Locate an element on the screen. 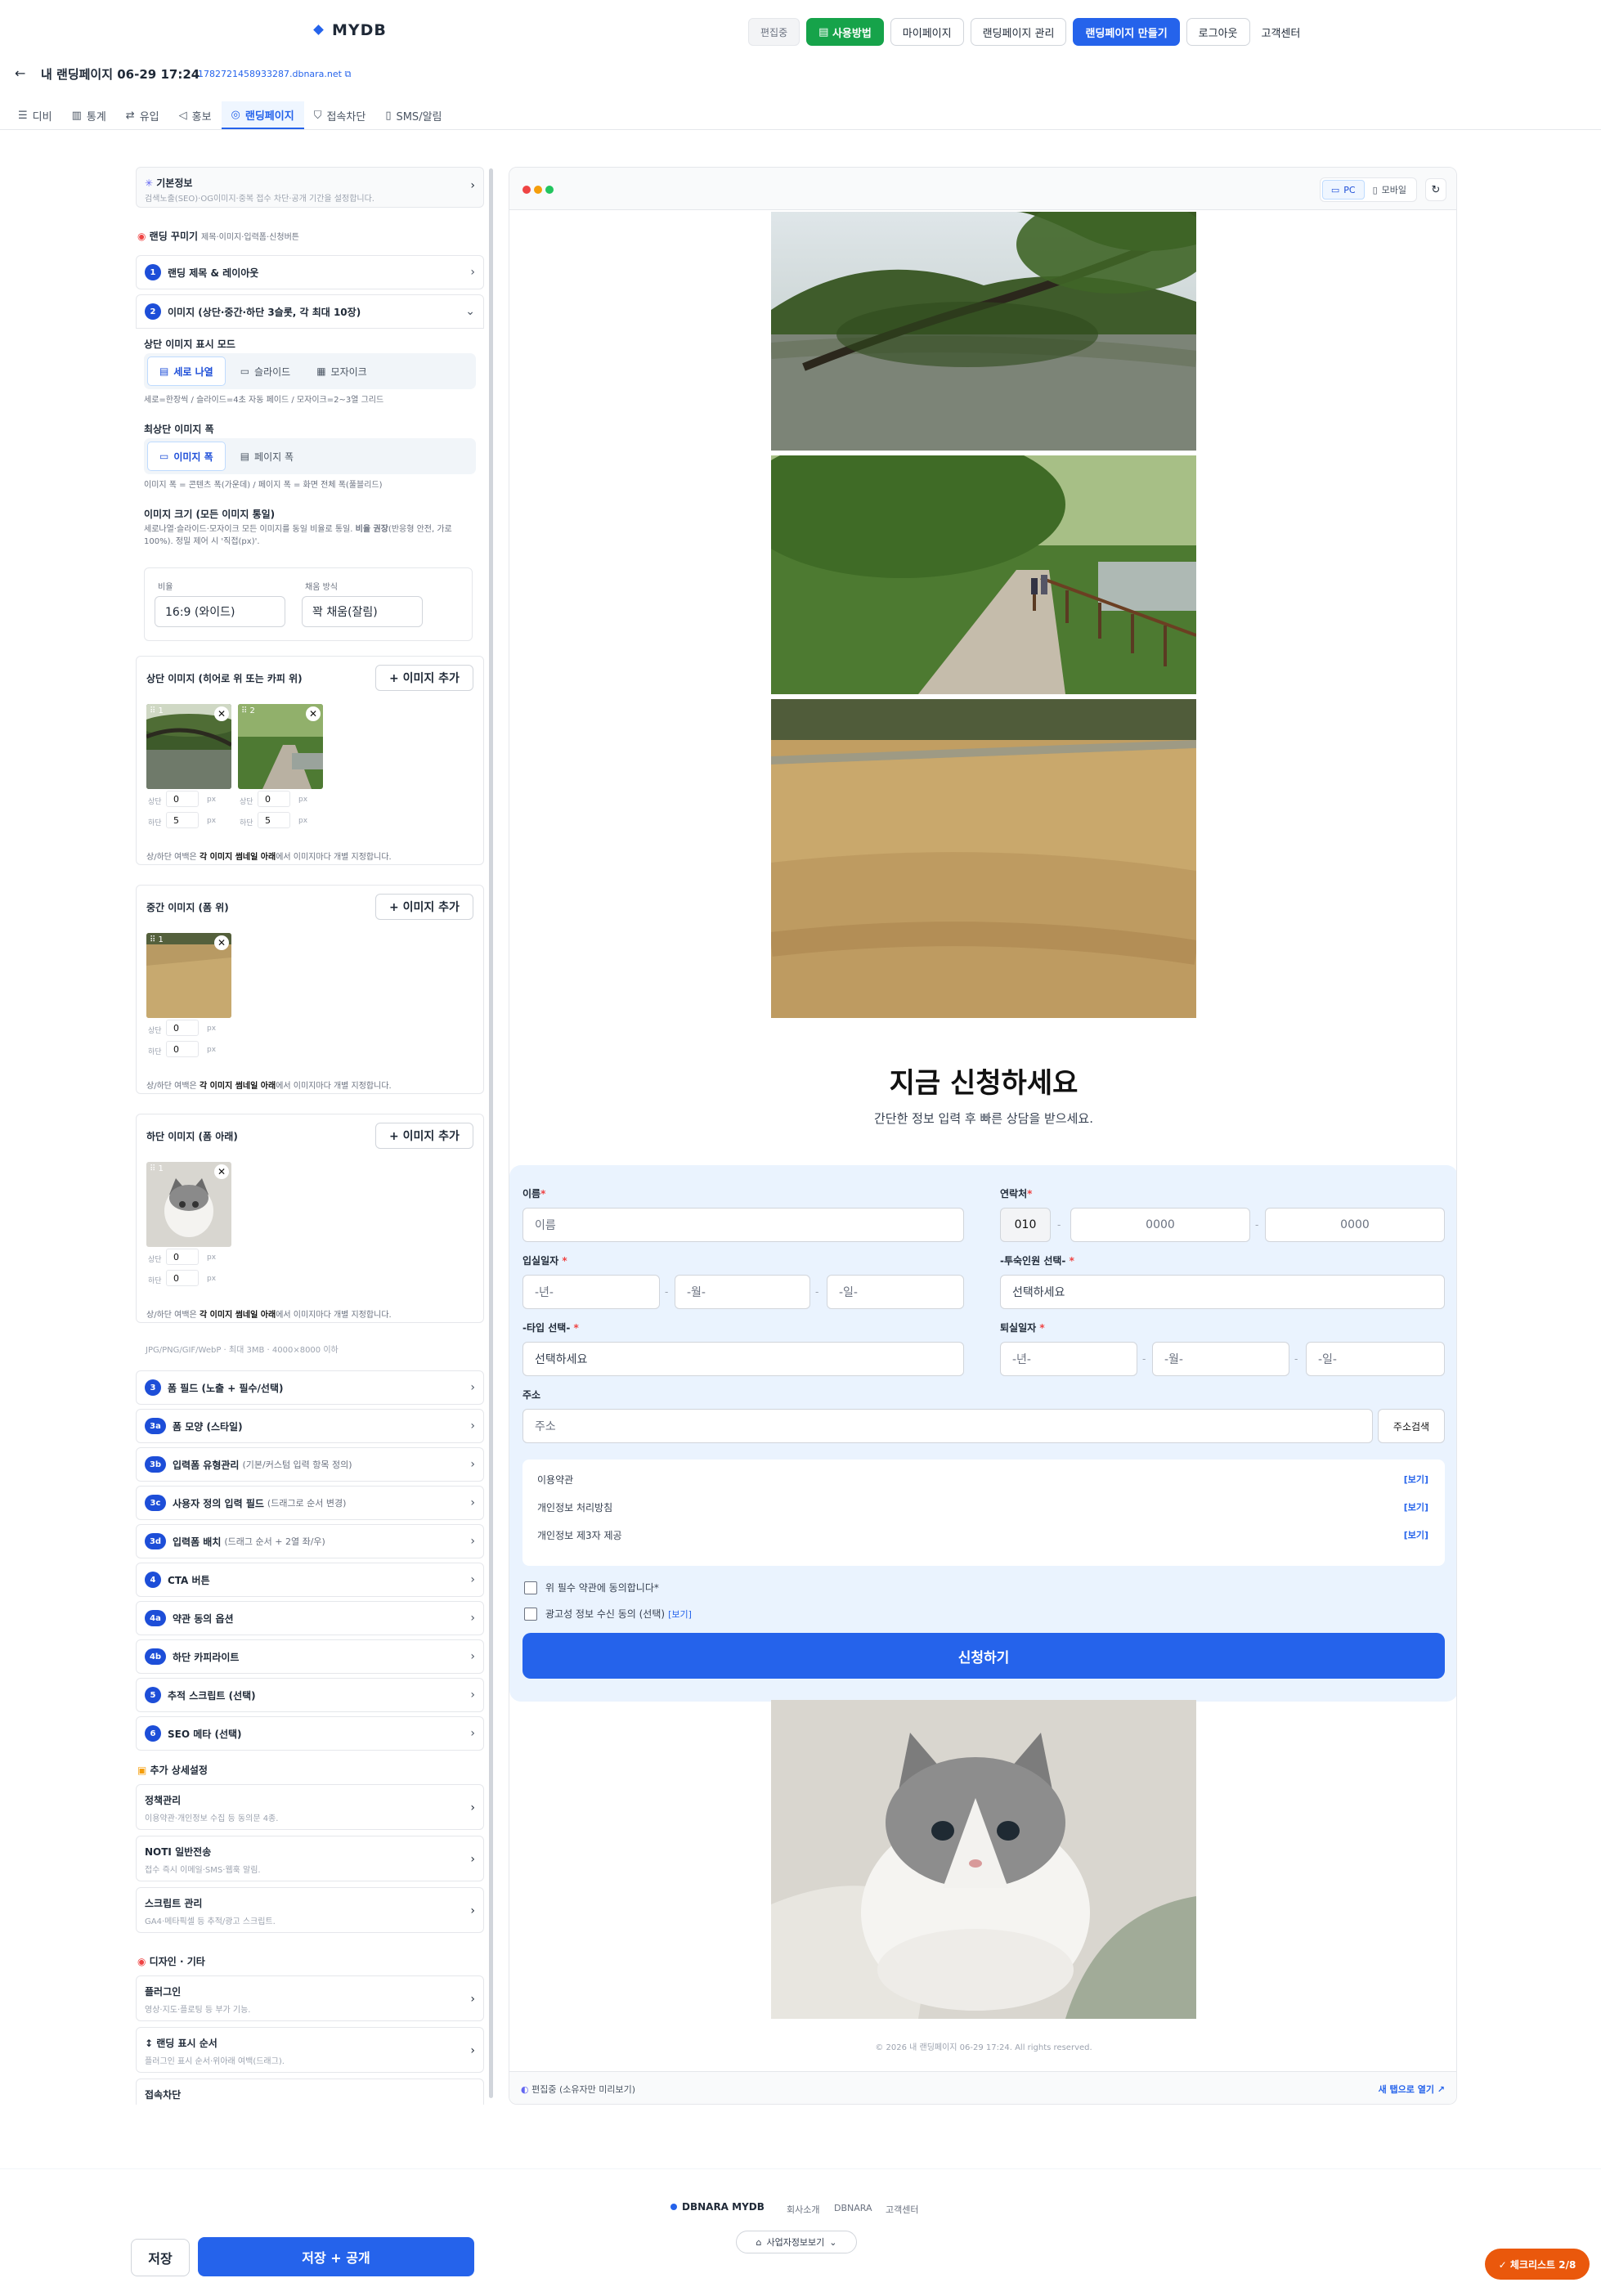  checkout-year-select: -년- is located at coordinates (1068, 1359).